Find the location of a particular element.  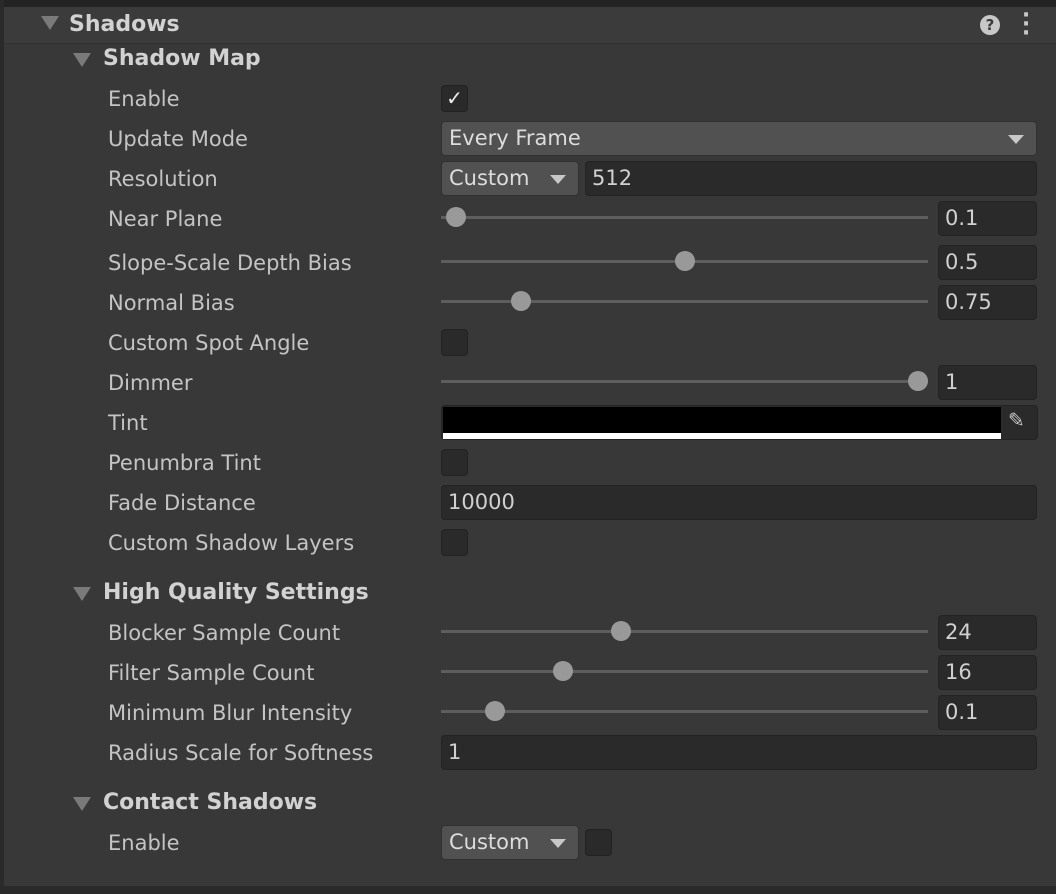

eyedropper-icon: ✎ is located at coordinates (1016, 420).